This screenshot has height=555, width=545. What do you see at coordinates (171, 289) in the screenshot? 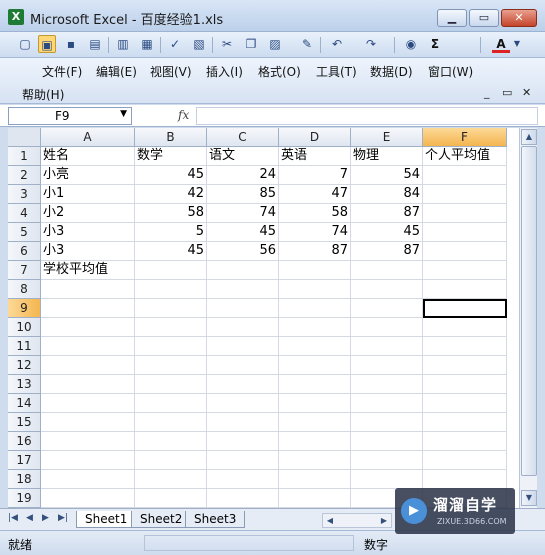
I see `cell-b8` at bounding box center [171, 289].